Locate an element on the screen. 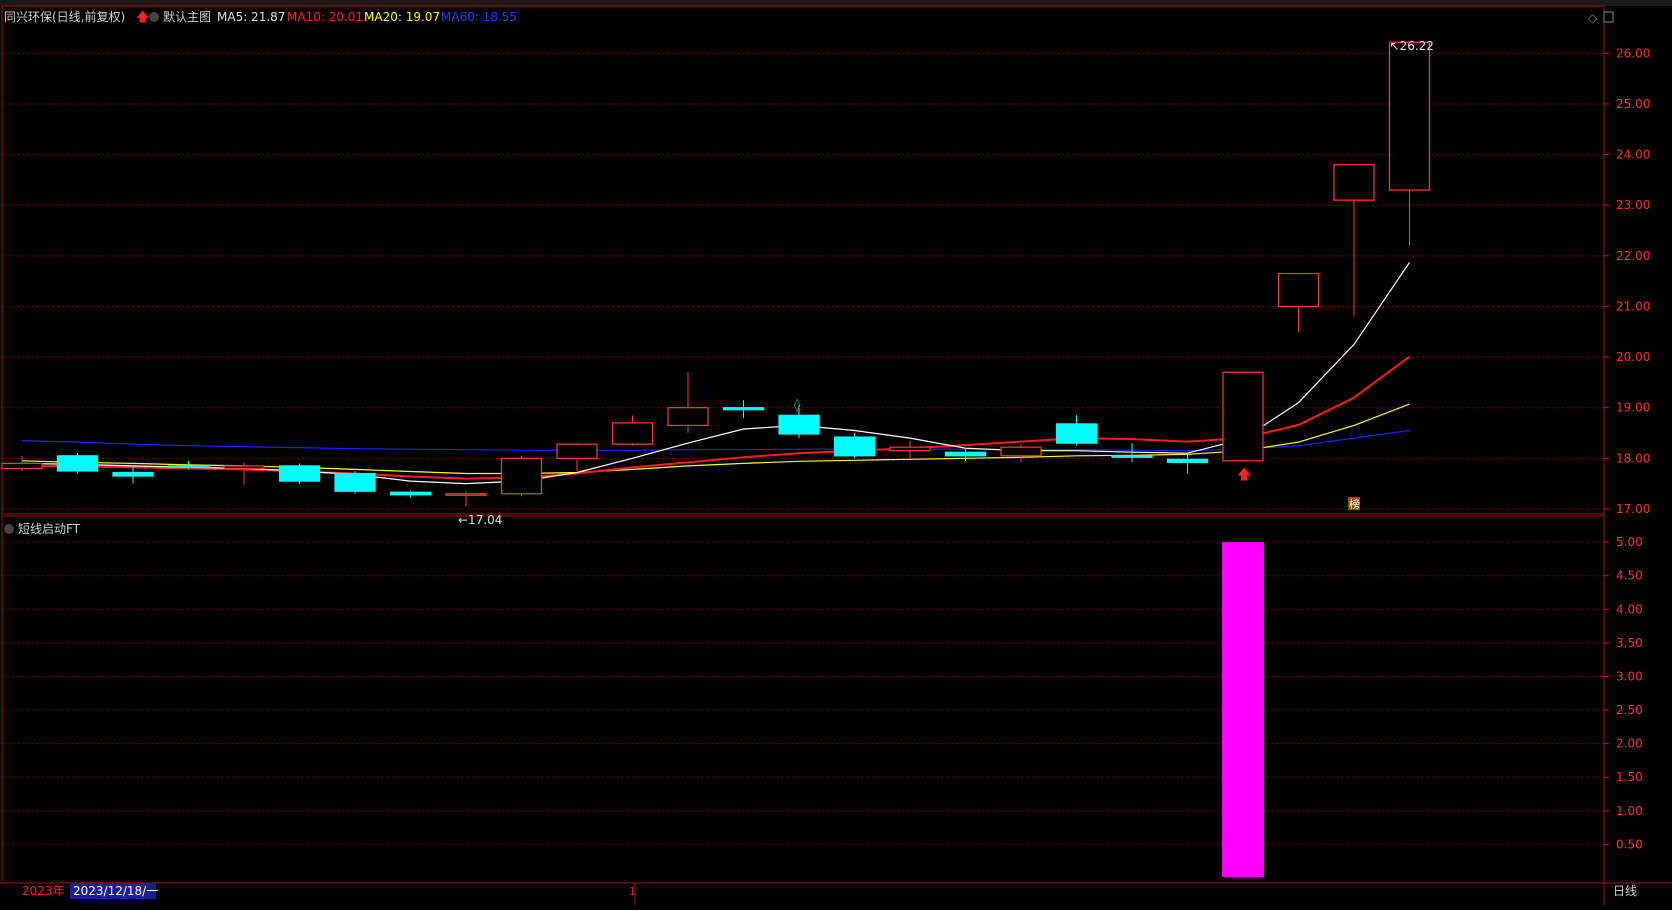 This screenshot has width=1672, height=910. main-chart-label: 默认主图 is located at coordinates (187, 16).